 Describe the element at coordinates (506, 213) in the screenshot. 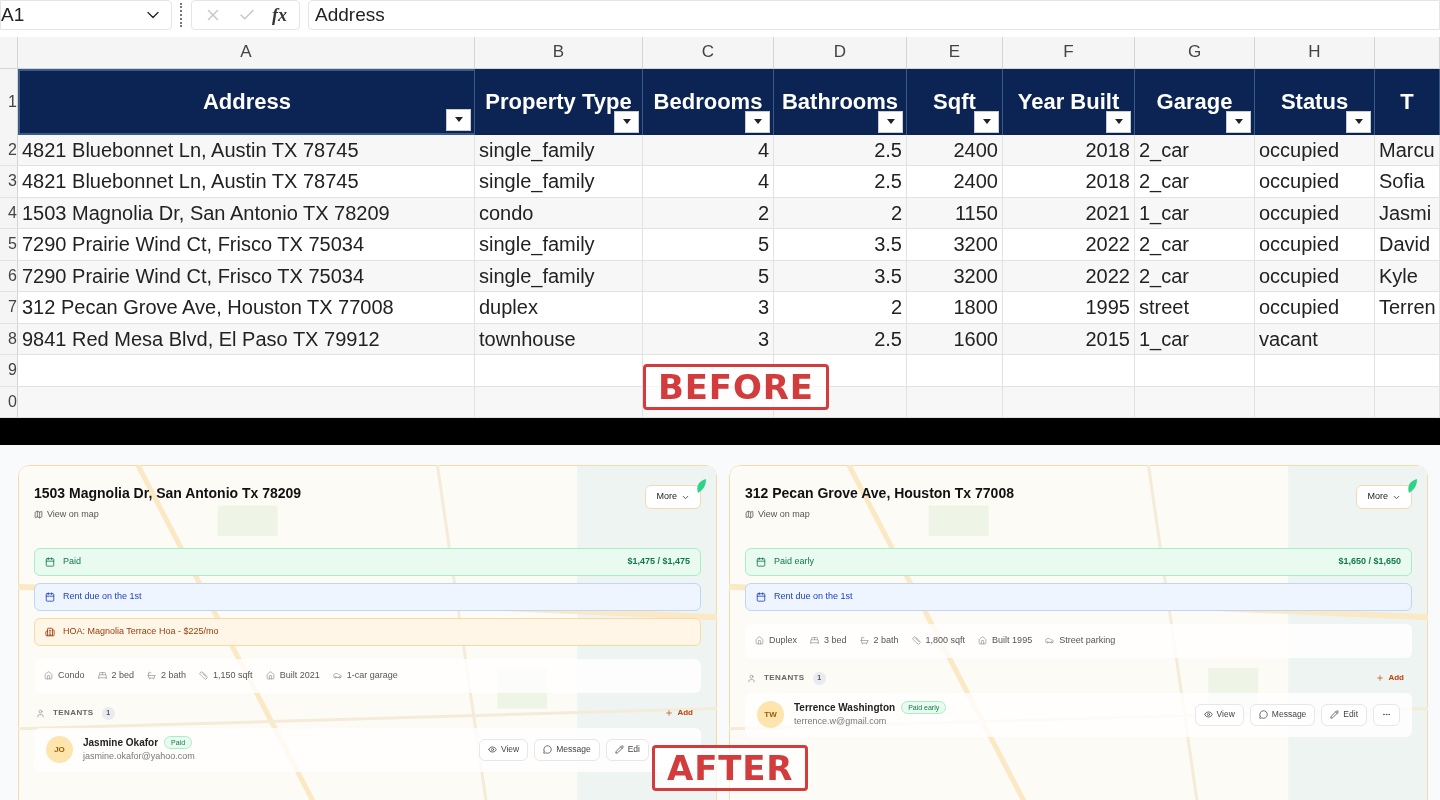

I see `table-cell-text: condo` at that location.